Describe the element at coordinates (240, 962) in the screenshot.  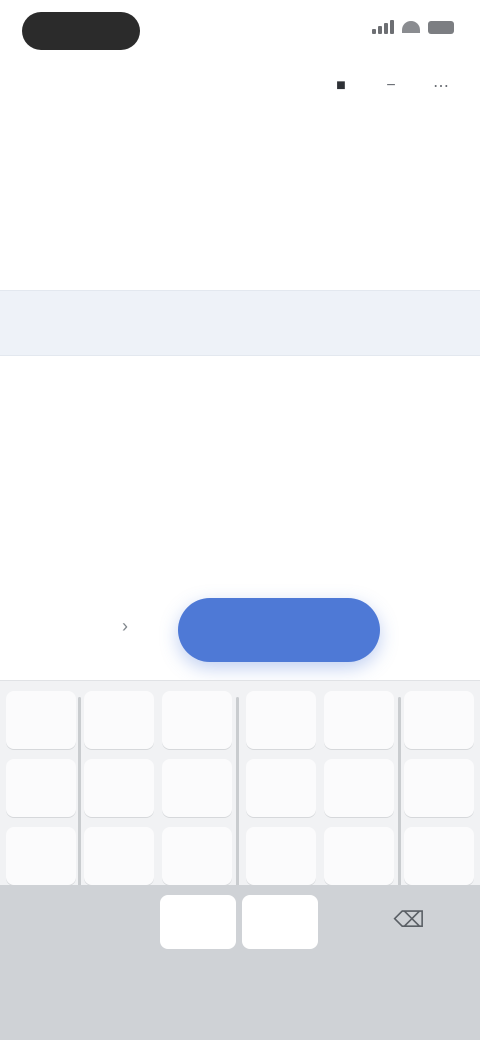
I see `keyboard-bottom-row: ⌫` at that location.